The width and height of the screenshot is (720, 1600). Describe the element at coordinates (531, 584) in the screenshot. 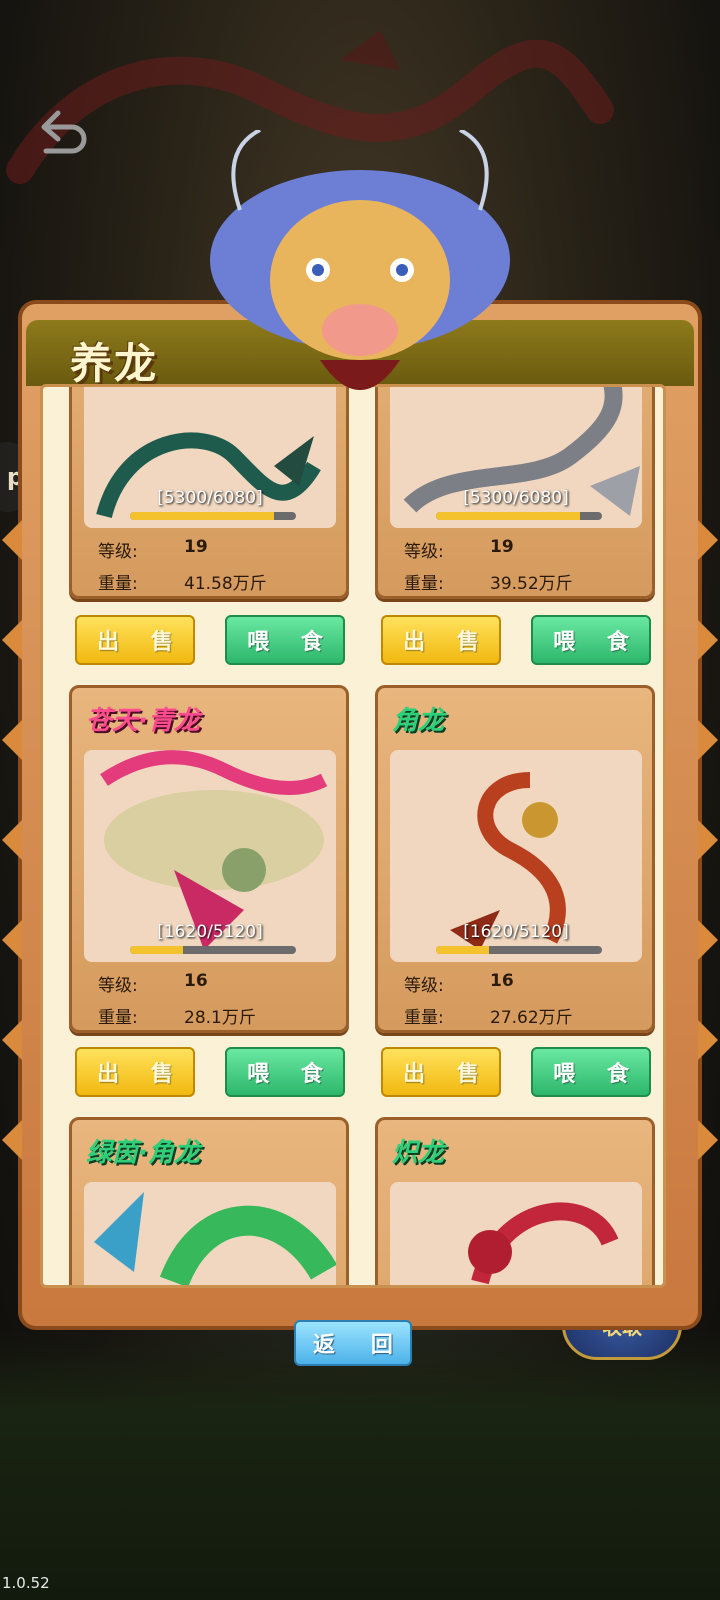

I see `weight-value: 39.52万斤` at that location.